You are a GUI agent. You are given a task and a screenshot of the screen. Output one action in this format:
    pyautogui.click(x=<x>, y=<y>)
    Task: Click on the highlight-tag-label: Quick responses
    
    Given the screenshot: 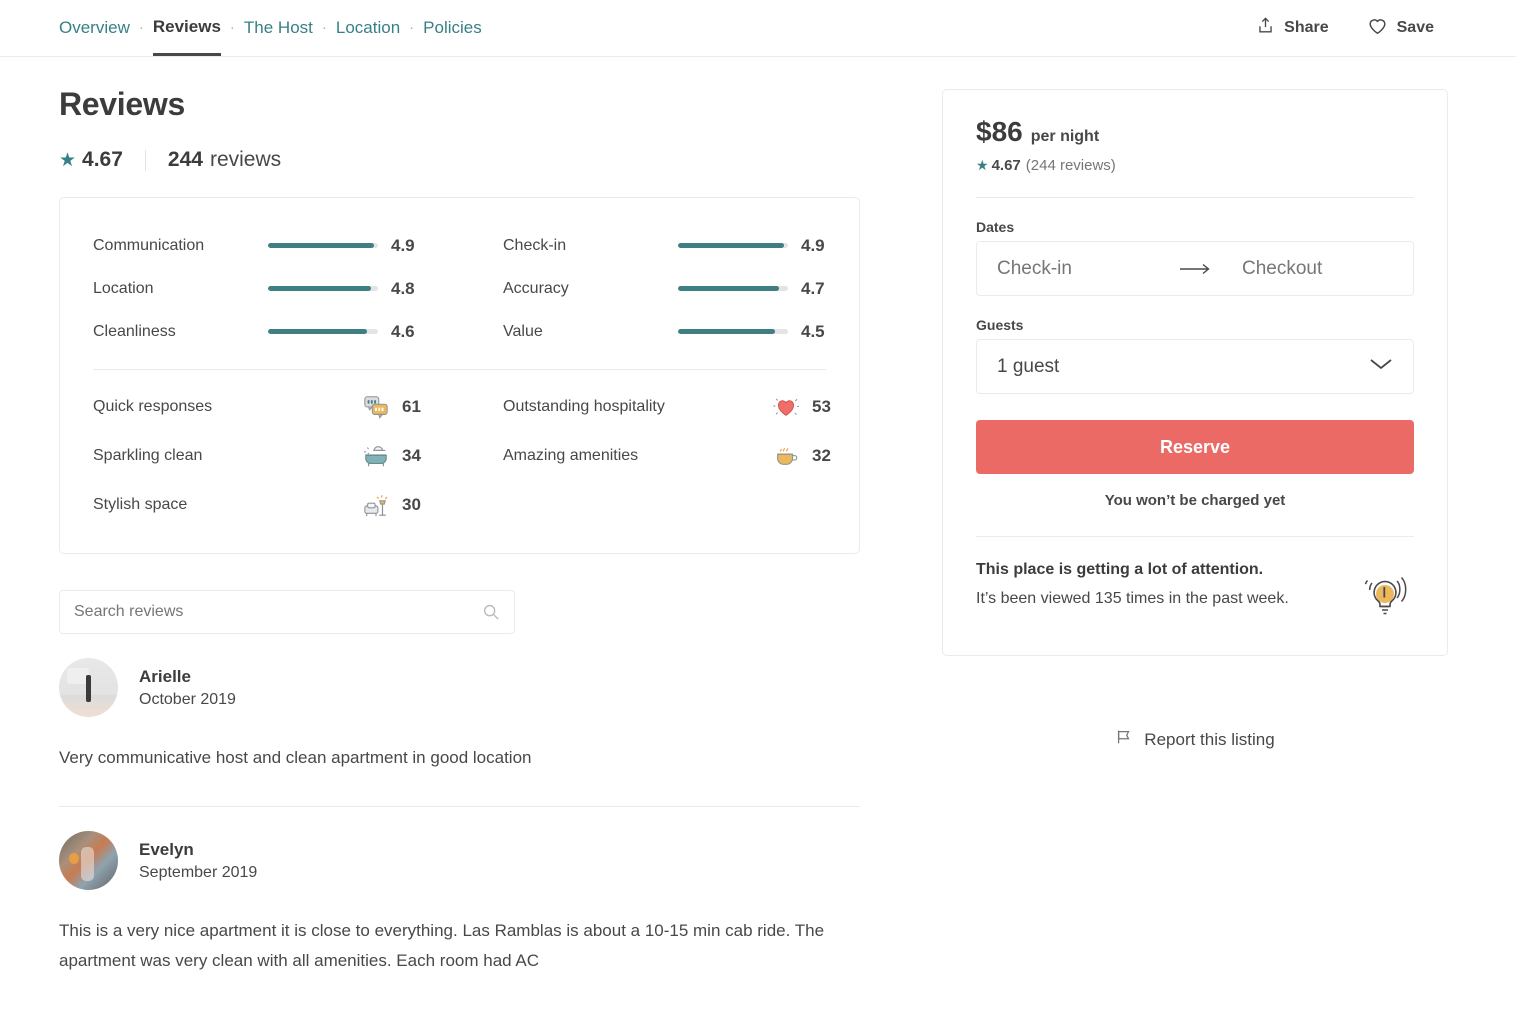 What is the action you would take?
    pyautogui.click(x=153, y=406)
    